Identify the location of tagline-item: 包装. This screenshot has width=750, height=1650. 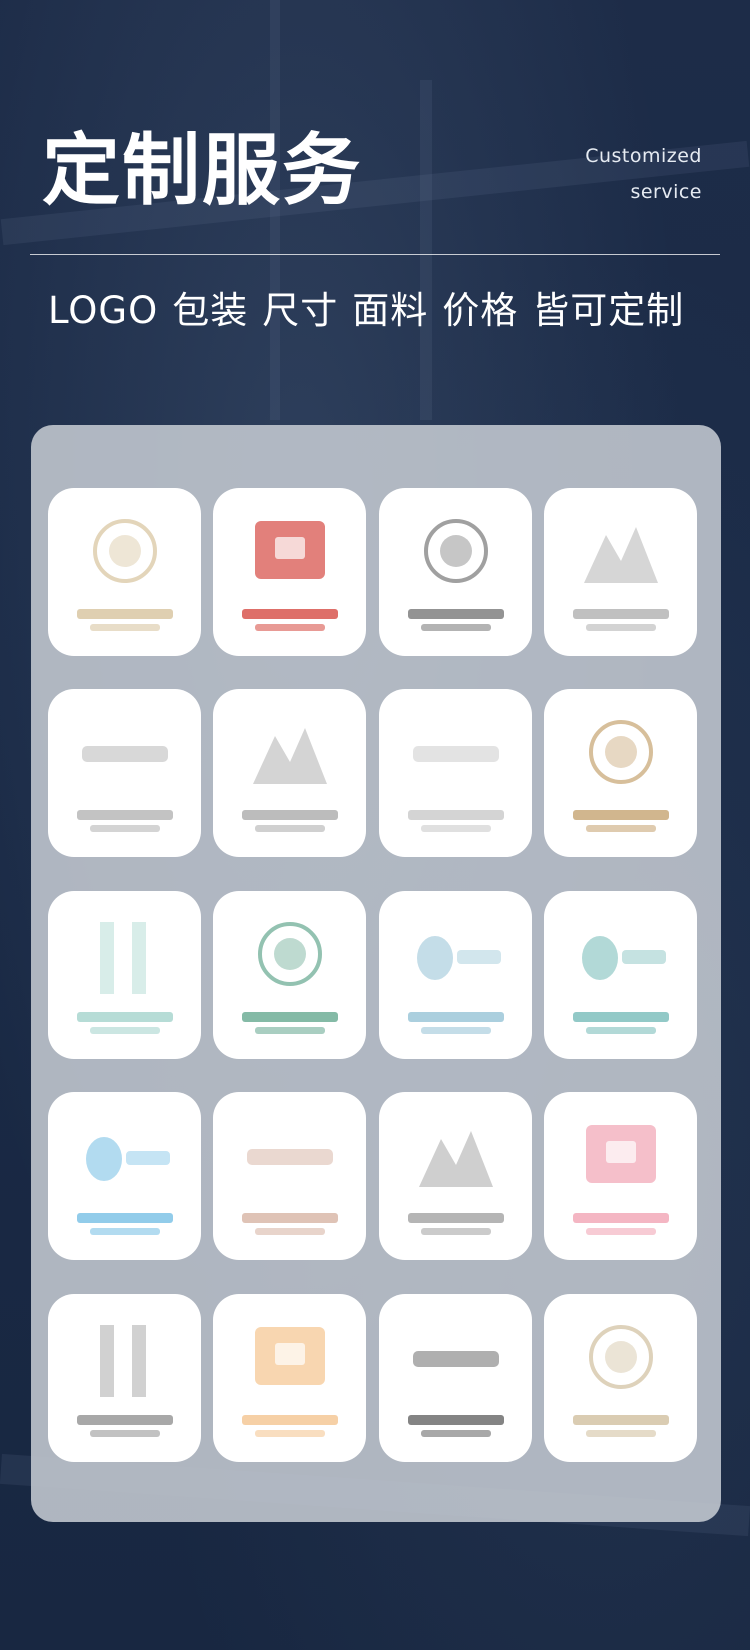
(210, 310).